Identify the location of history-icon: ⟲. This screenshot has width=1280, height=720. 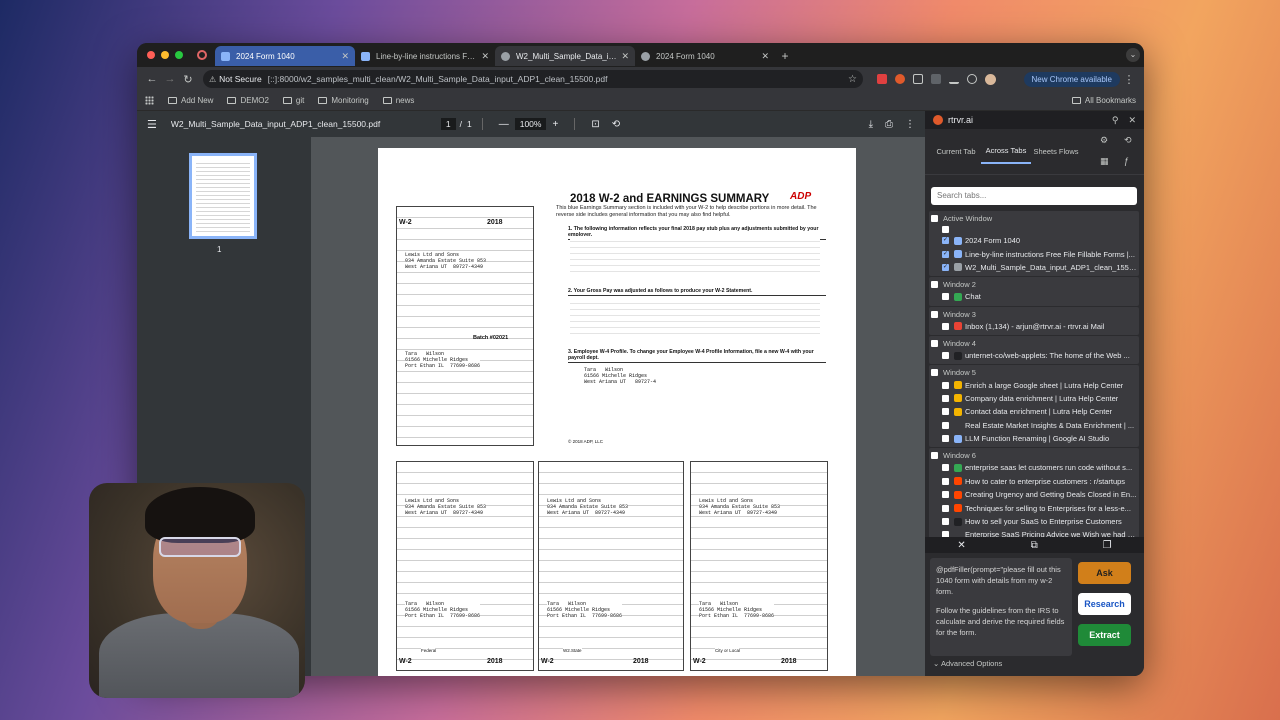
(1130, 140).